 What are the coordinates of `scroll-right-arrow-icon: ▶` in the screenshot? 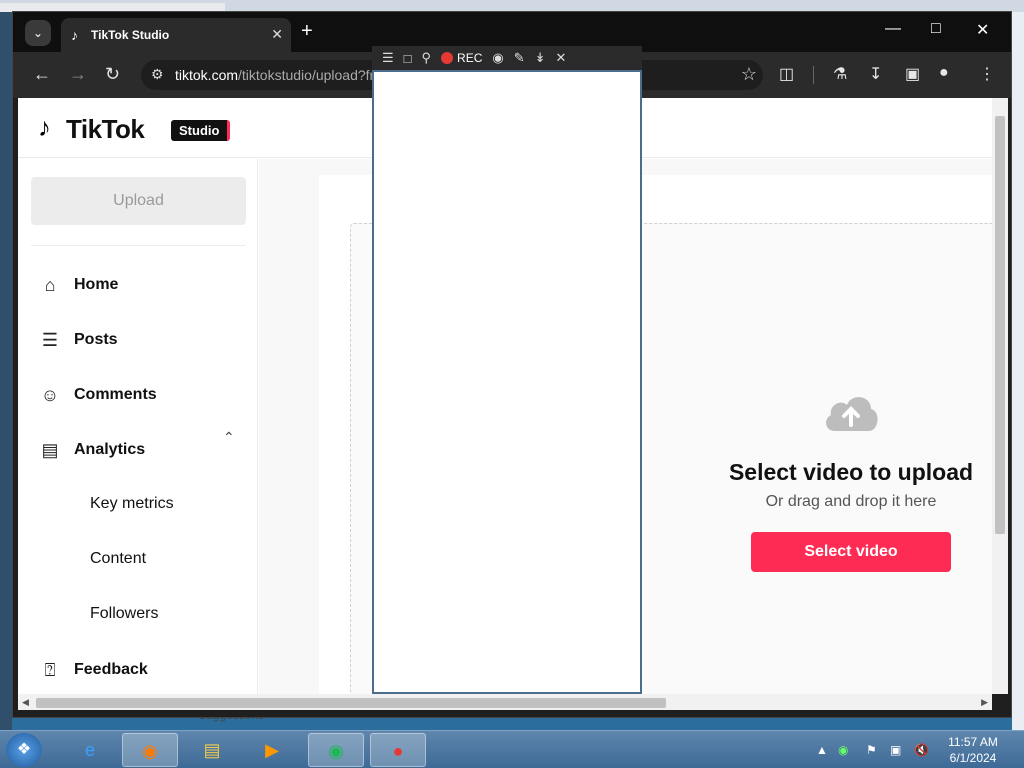 It's located at (984, 702).